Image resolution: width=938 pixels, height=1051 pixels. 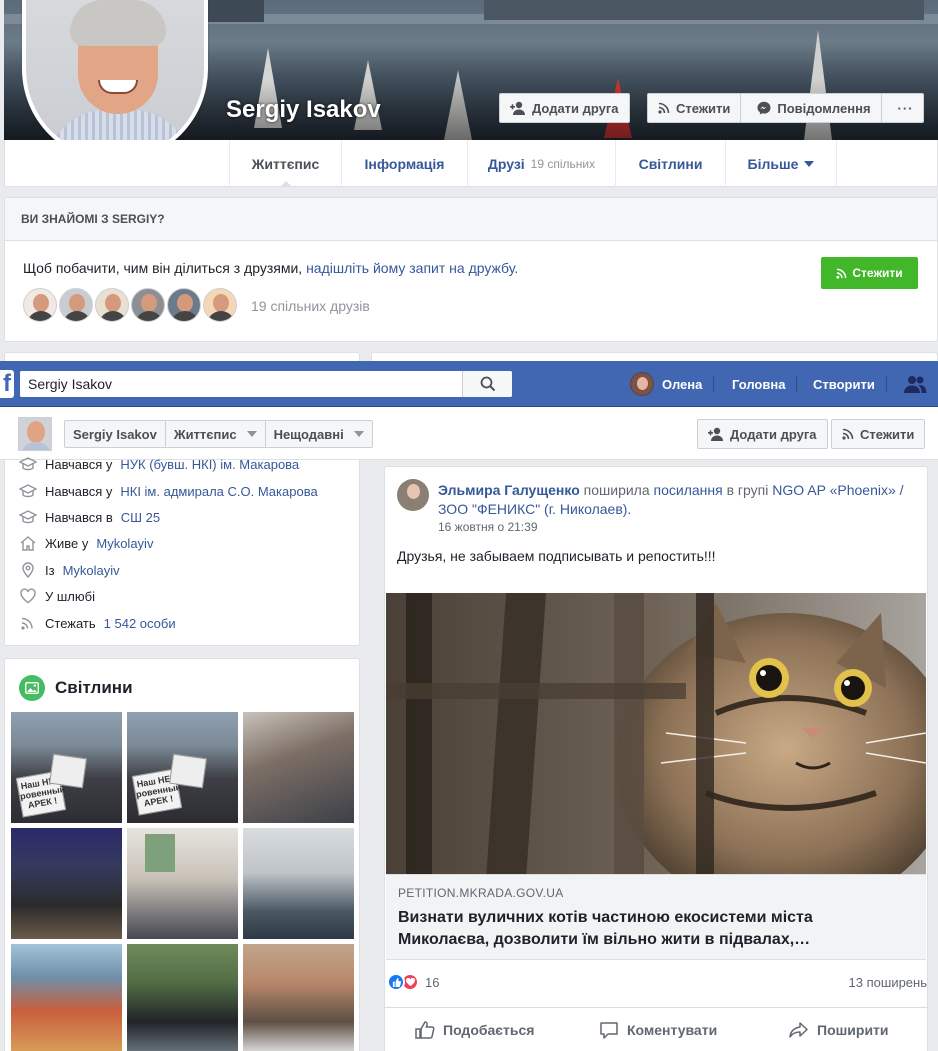 I want to click on add-friend-button: Додати друга, so click(x=564, y=108).